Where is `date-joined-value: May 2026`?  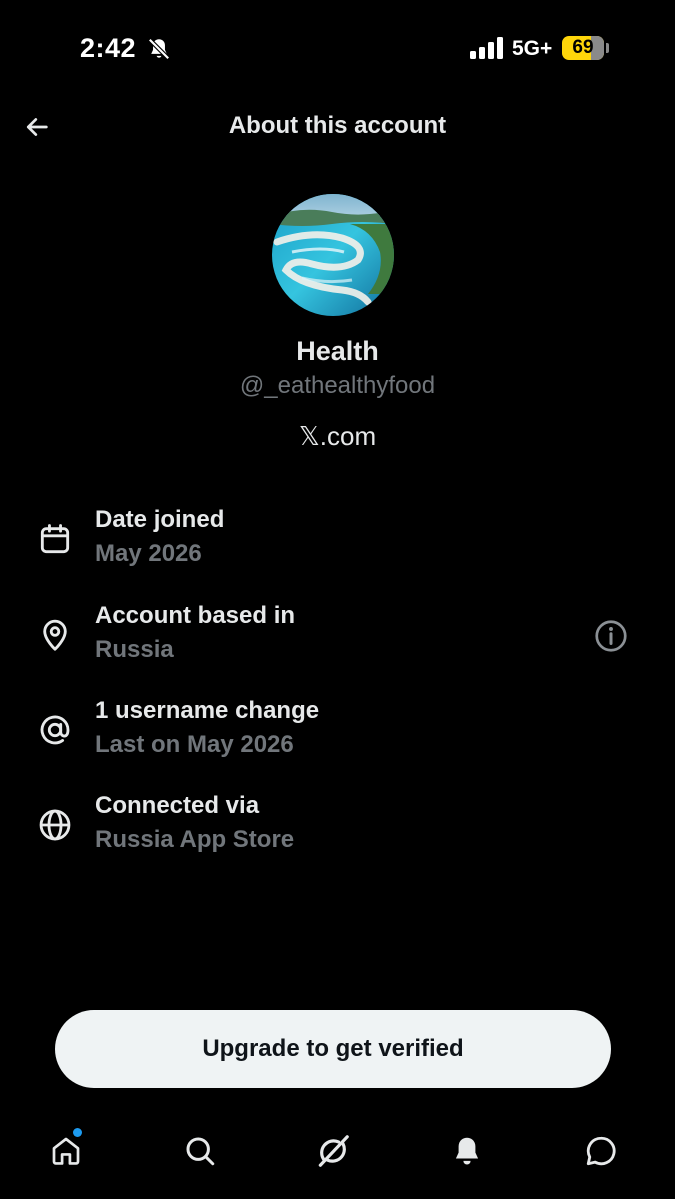 date-joined-value: May 2026 is located at coordinates (148, 553).